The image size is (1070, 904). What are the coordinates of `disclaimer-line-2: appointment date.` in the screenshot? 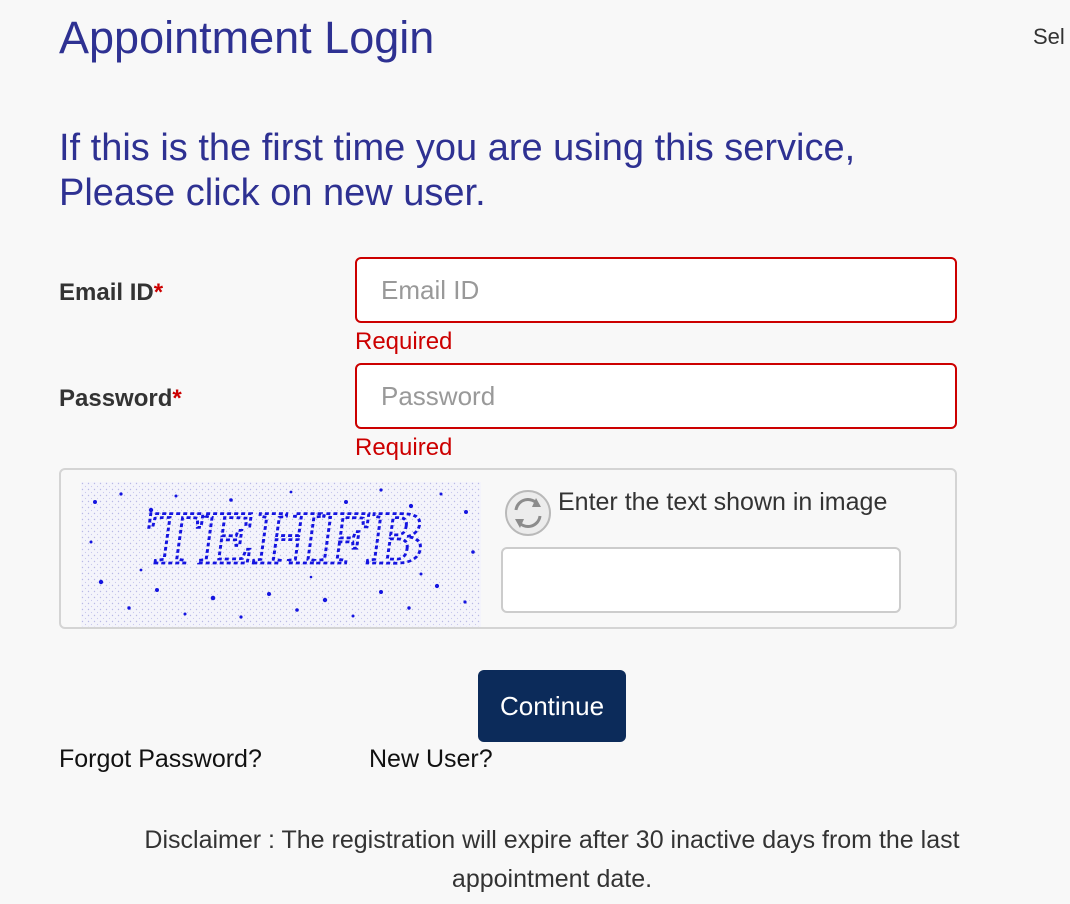 It's located at (552, 879).